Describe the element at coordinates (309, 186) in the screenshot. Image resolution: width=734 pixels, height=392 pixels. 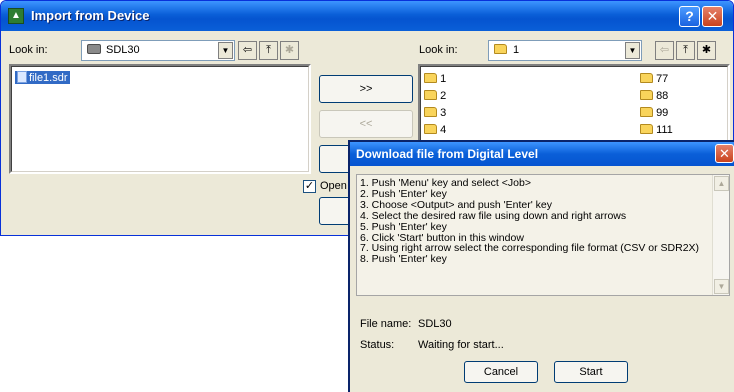
I see `open-checkbox: ✓` at that location.